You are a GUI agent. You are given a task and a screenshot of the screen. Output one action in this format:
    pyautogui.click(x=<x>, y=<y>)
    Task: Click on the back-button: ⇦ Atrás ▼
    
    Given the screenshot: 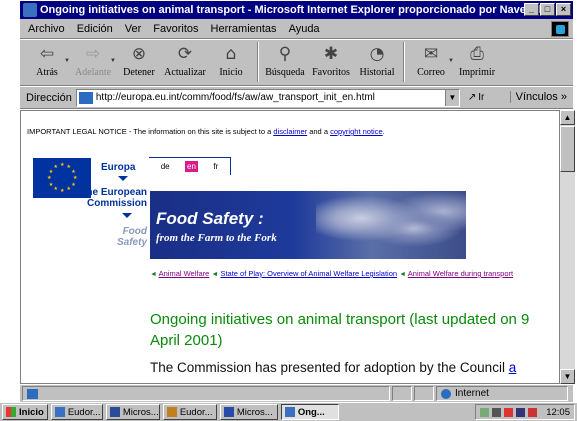 What is the action you would take?
    pyautogui.click(x=47, y=62)
    